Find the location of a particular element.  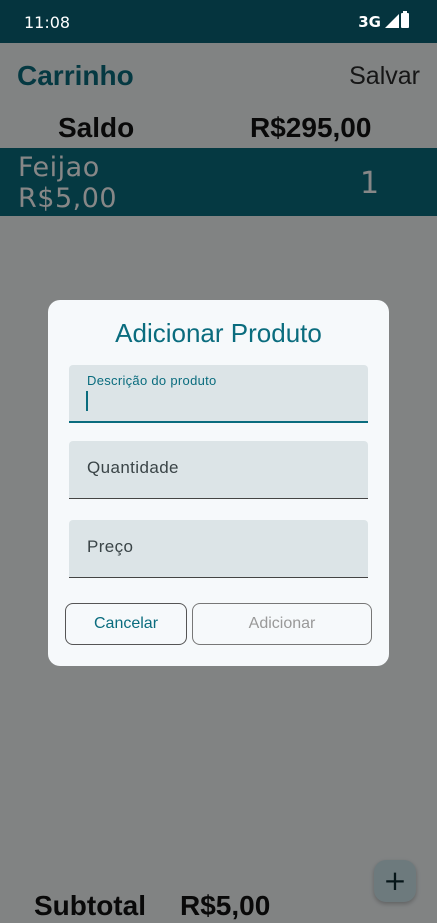

quantity-field: Quantidade is located at coordinates (218, 470).